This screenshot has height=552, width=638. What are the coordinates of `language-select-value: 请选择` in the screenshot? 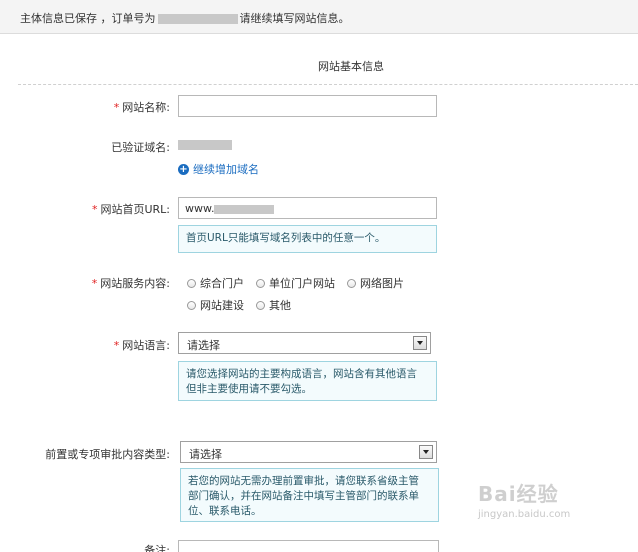 It's located at (203, 345).